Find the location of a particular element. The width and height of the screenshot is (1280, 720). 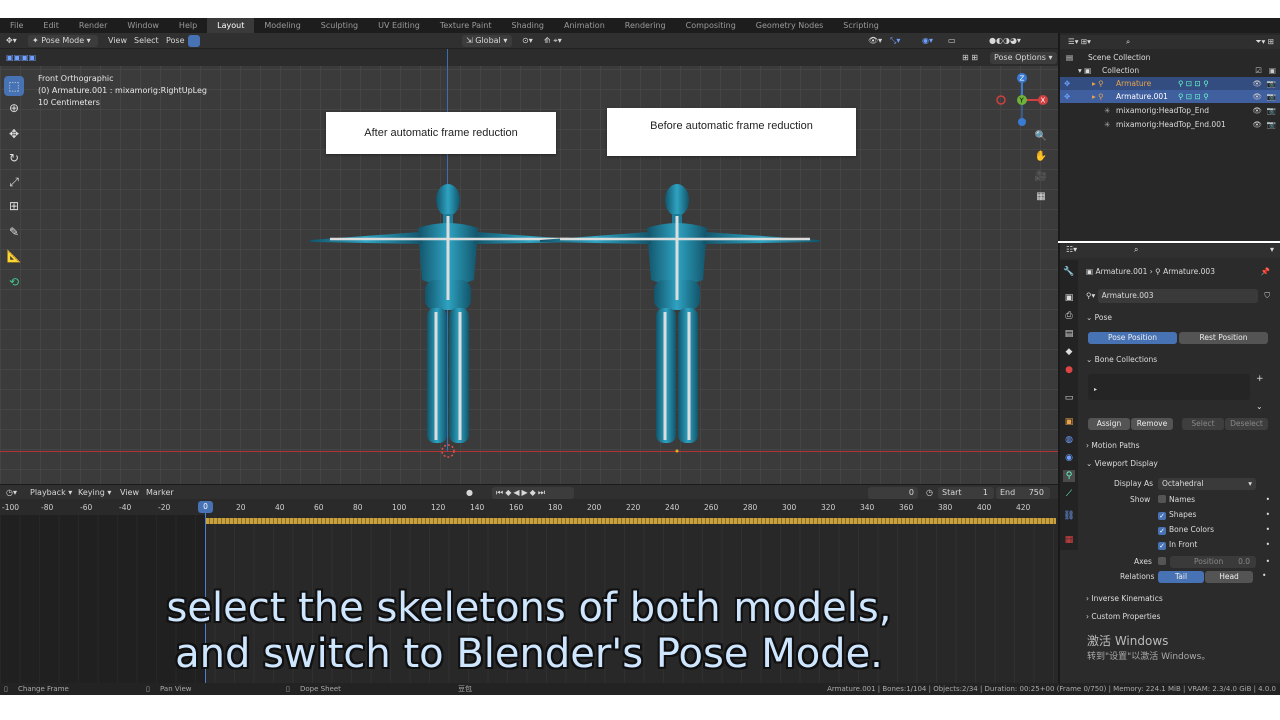

bone-collections-list: ▸ is located at coordinates (1169, 387).